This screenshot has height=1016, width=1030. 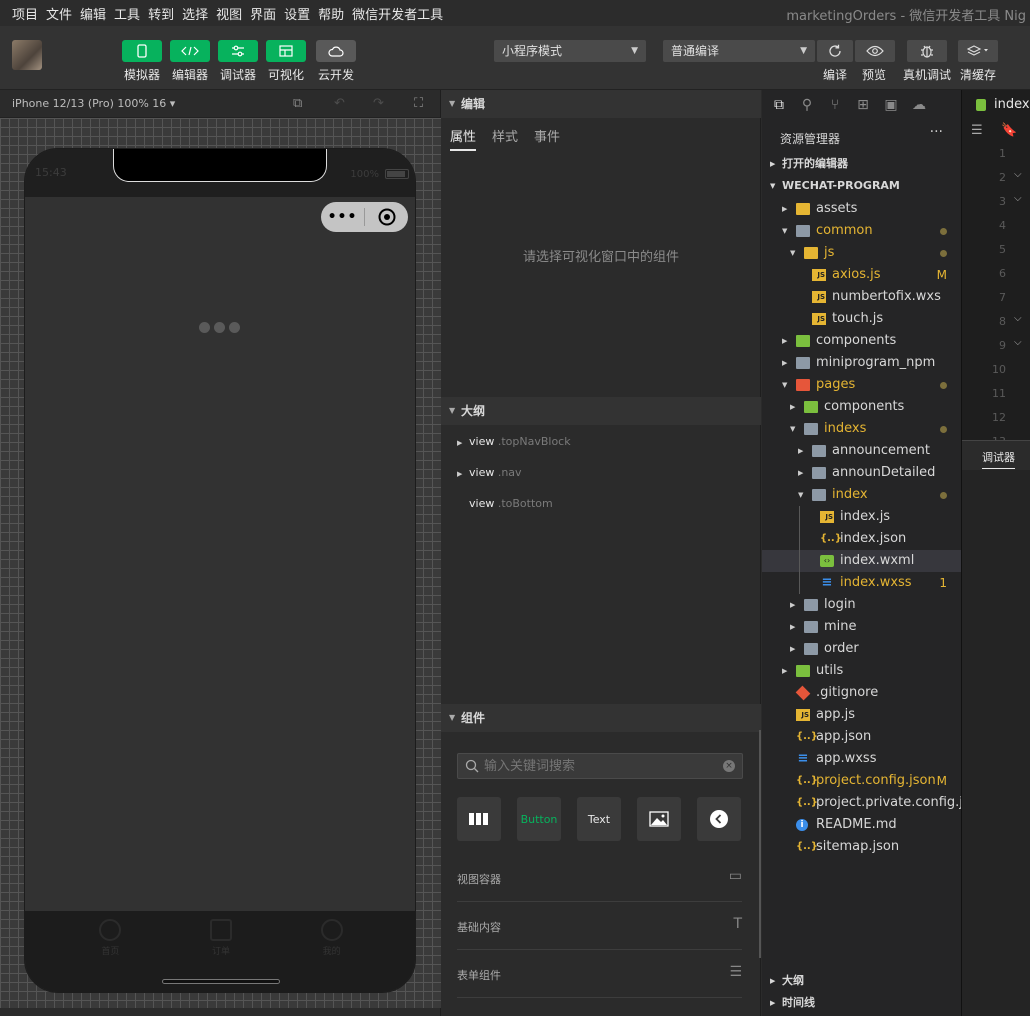 I want to click on bookmark-icon: 🔖, so click(x=1009, y=130).